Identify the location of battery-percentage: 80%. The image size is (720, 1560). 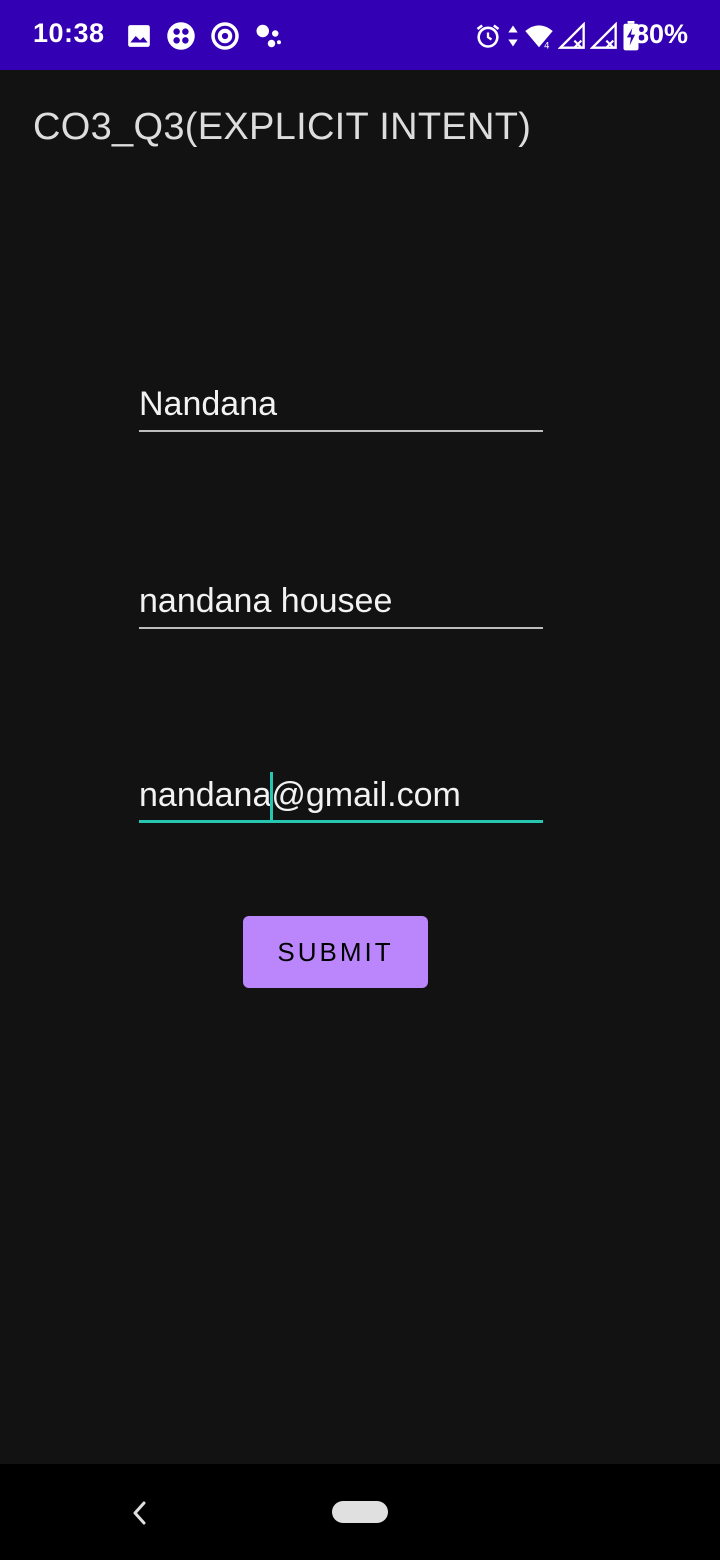
(660, 34).